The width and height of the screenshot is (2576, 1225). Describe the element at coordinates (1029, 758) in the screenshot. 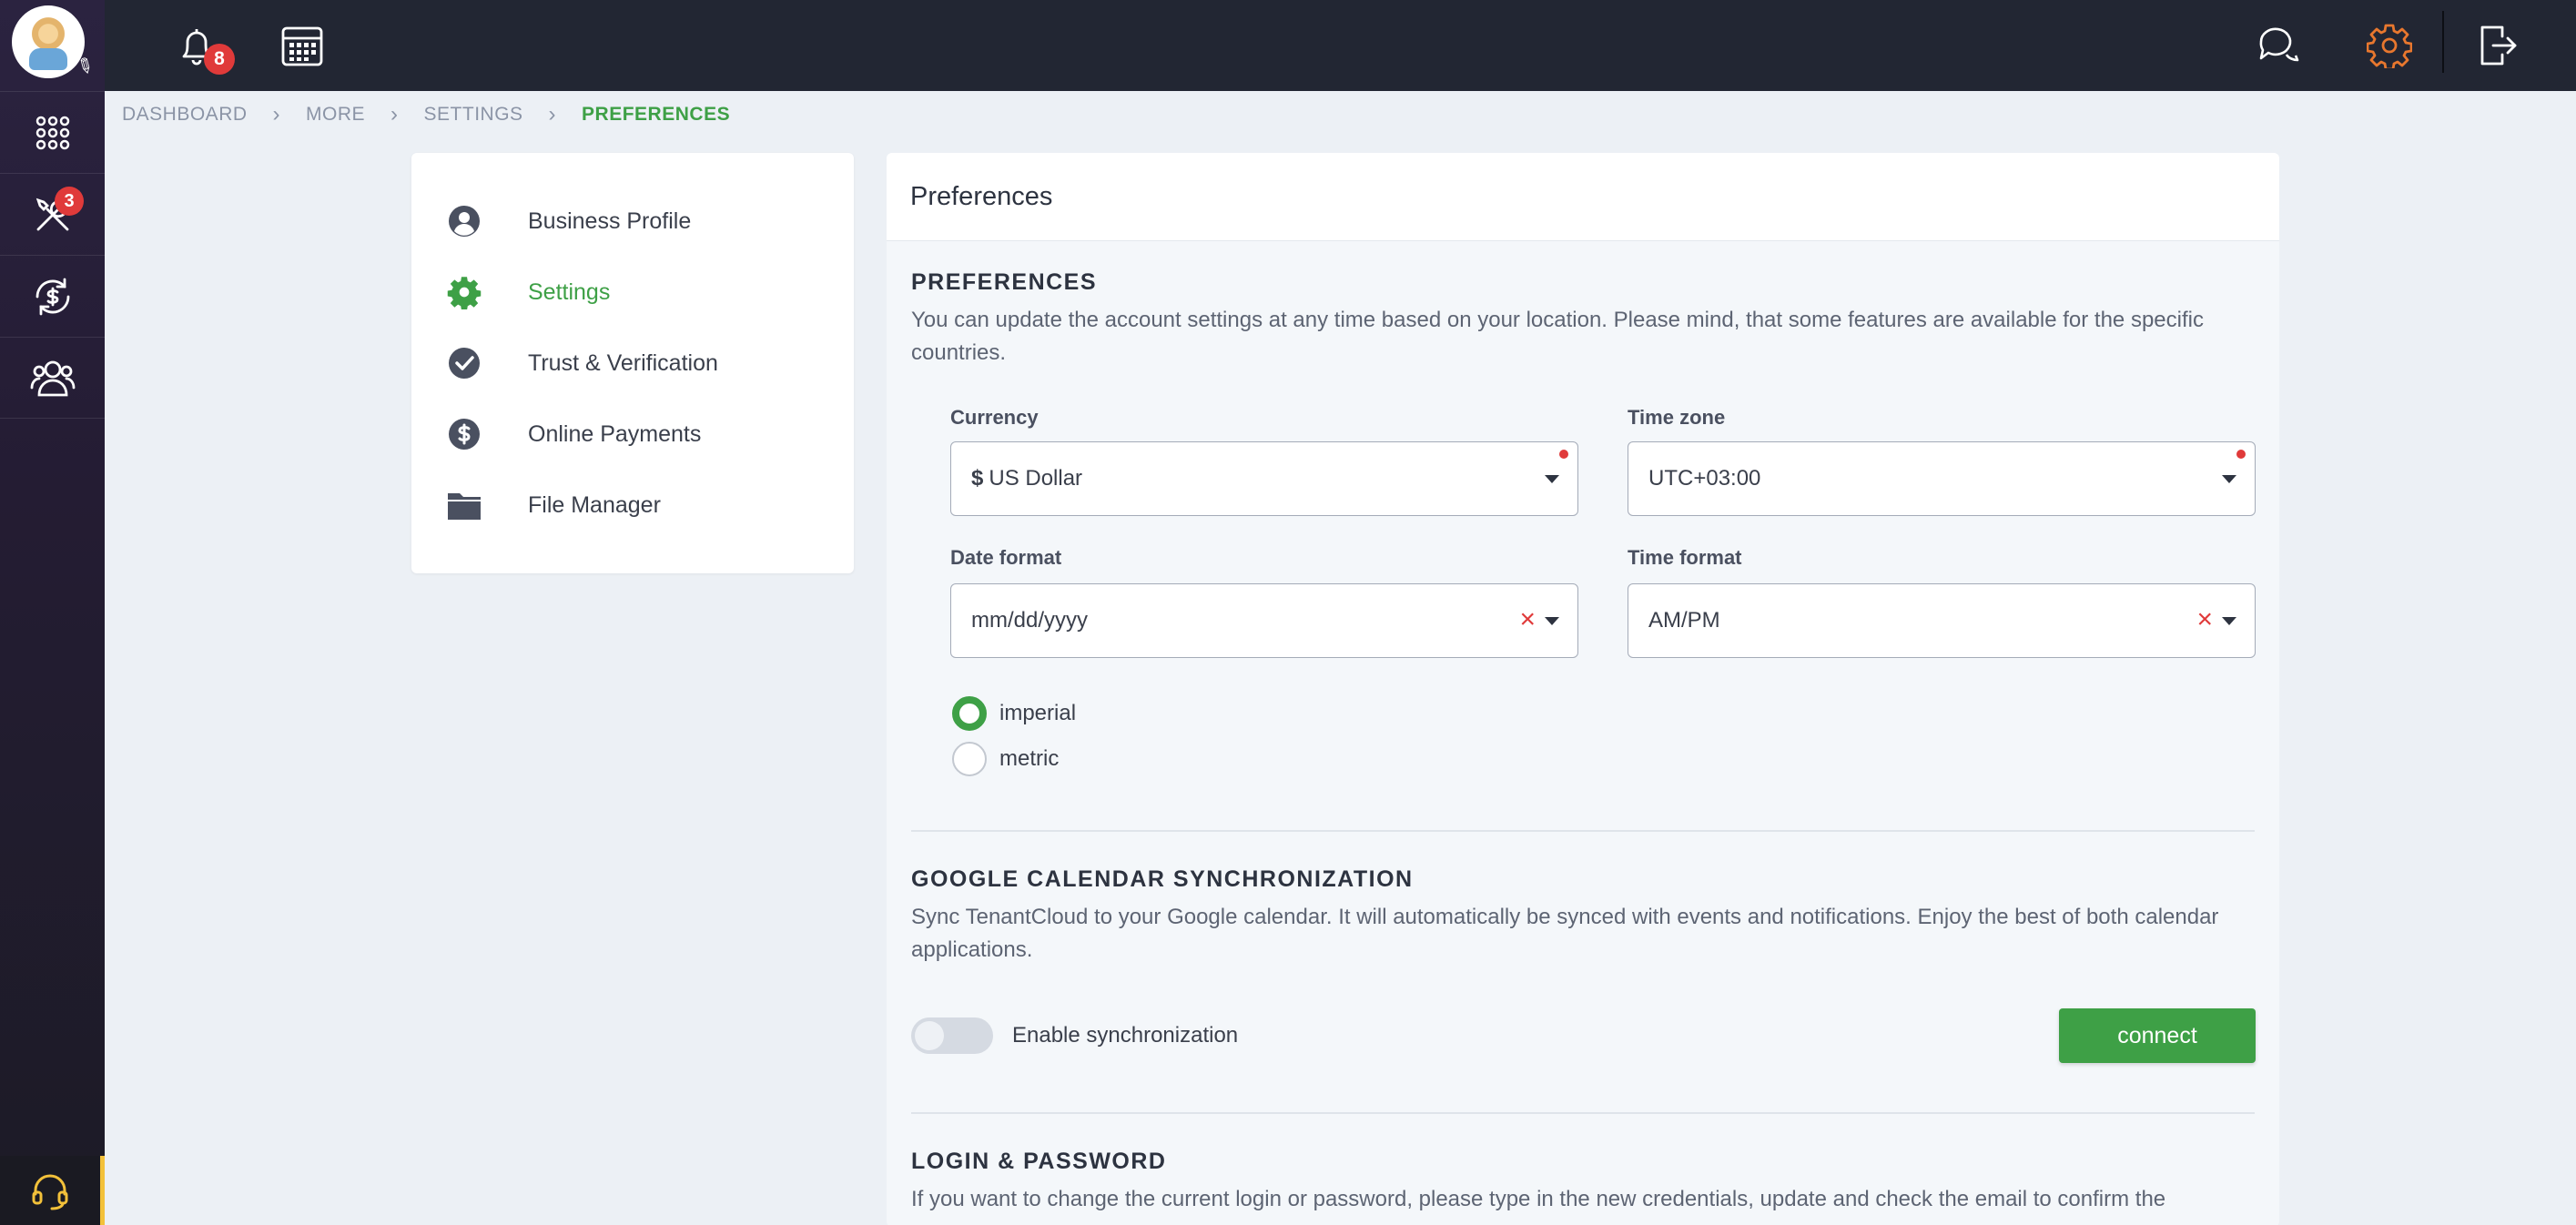

I see `radio-label: metric` at that location.